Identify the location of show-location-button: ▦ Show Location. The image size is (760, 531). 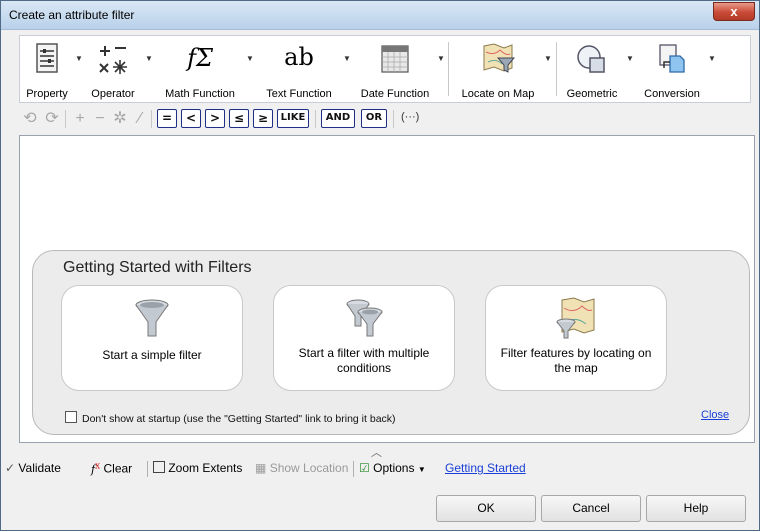
(301, 468).